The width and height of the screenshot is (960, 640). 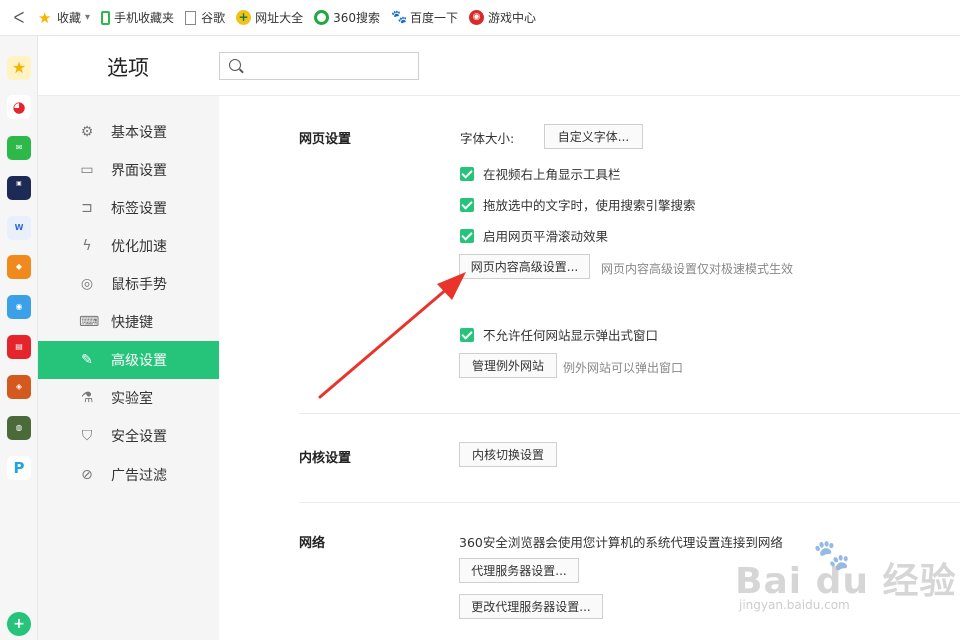 I want to click on checkbox-row-block-popups: 不允许任何网站显示弹出式窗口, so click(x=559, y=334).